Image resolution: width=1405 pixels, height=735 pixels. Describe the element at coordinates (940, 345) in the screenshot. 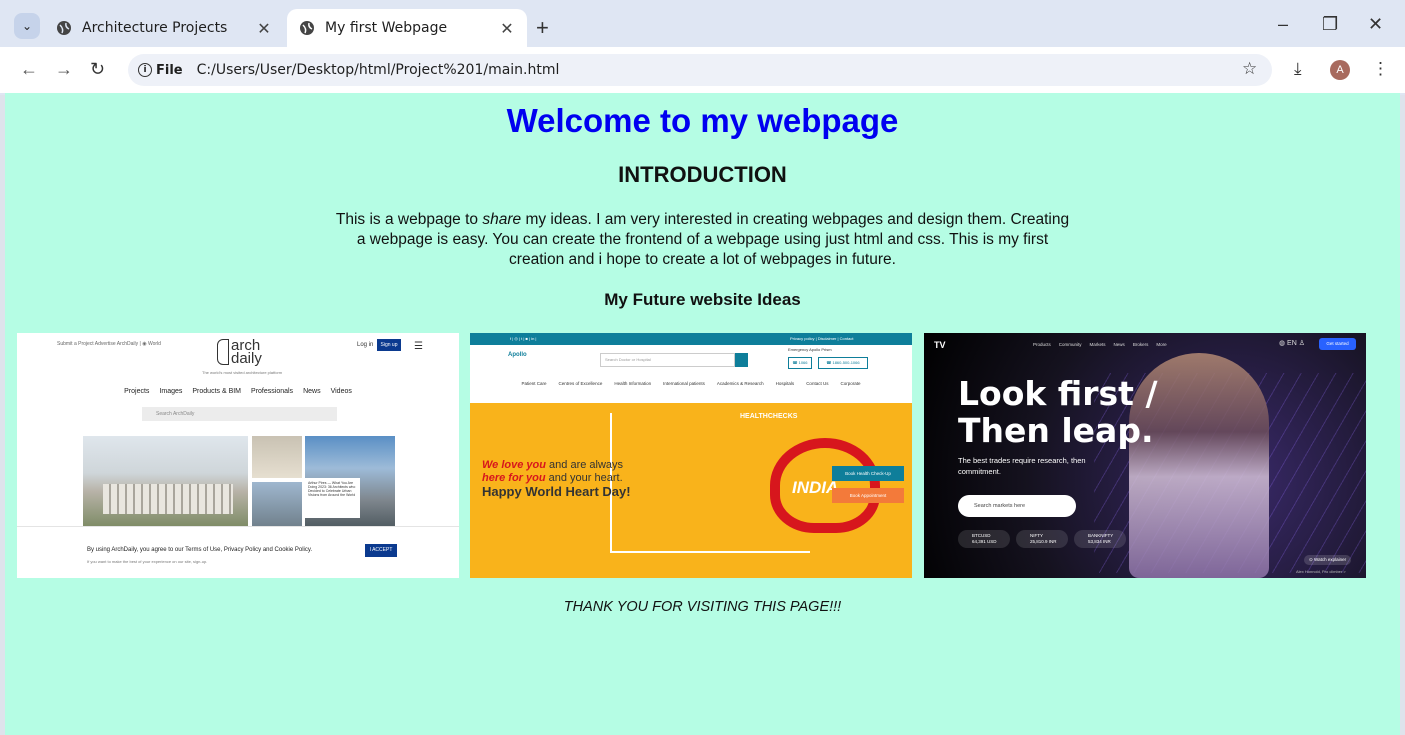

I see `tradingview-logo: TV` at that location.